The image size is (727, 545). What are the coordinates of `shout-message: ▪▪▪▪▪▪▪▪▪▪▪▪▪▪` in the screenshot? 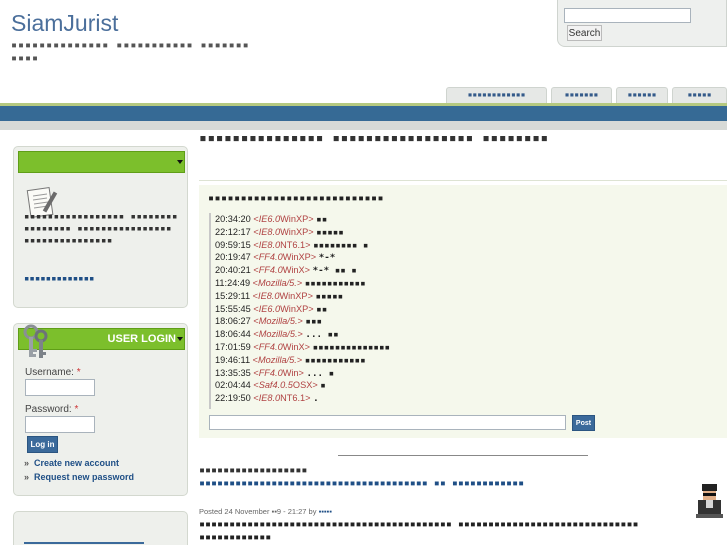 It's located at (351, 347).